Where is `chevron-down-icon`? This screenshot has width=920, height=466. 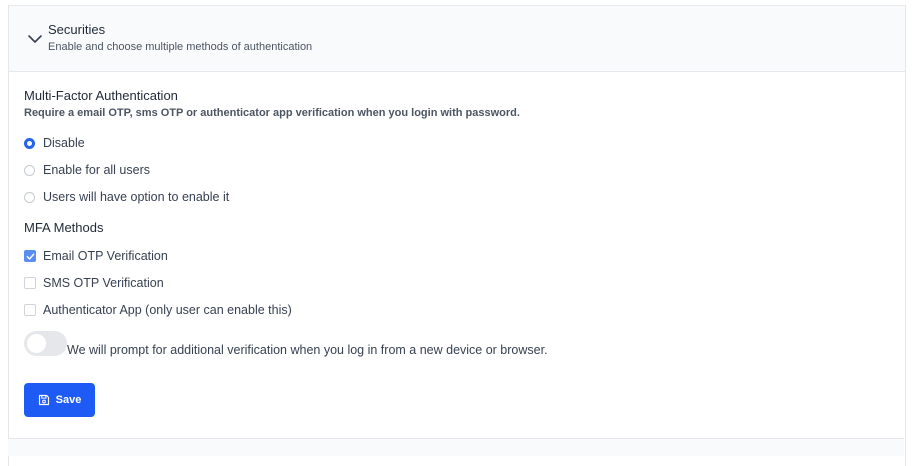
chevron-down-icon is located at coordinates (35, 39).